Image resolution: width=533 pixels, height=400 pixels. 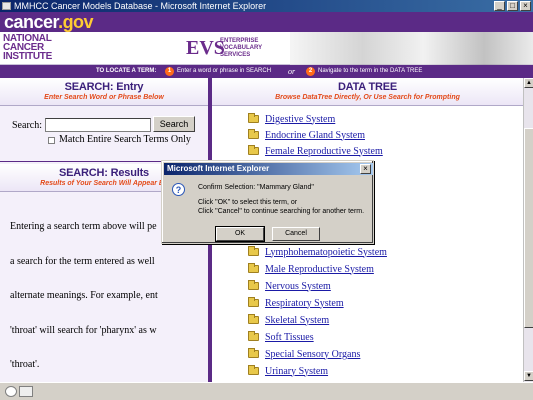 I want to click on tree-item-digestive-system: Digestive System, so click(x=291, y=119).